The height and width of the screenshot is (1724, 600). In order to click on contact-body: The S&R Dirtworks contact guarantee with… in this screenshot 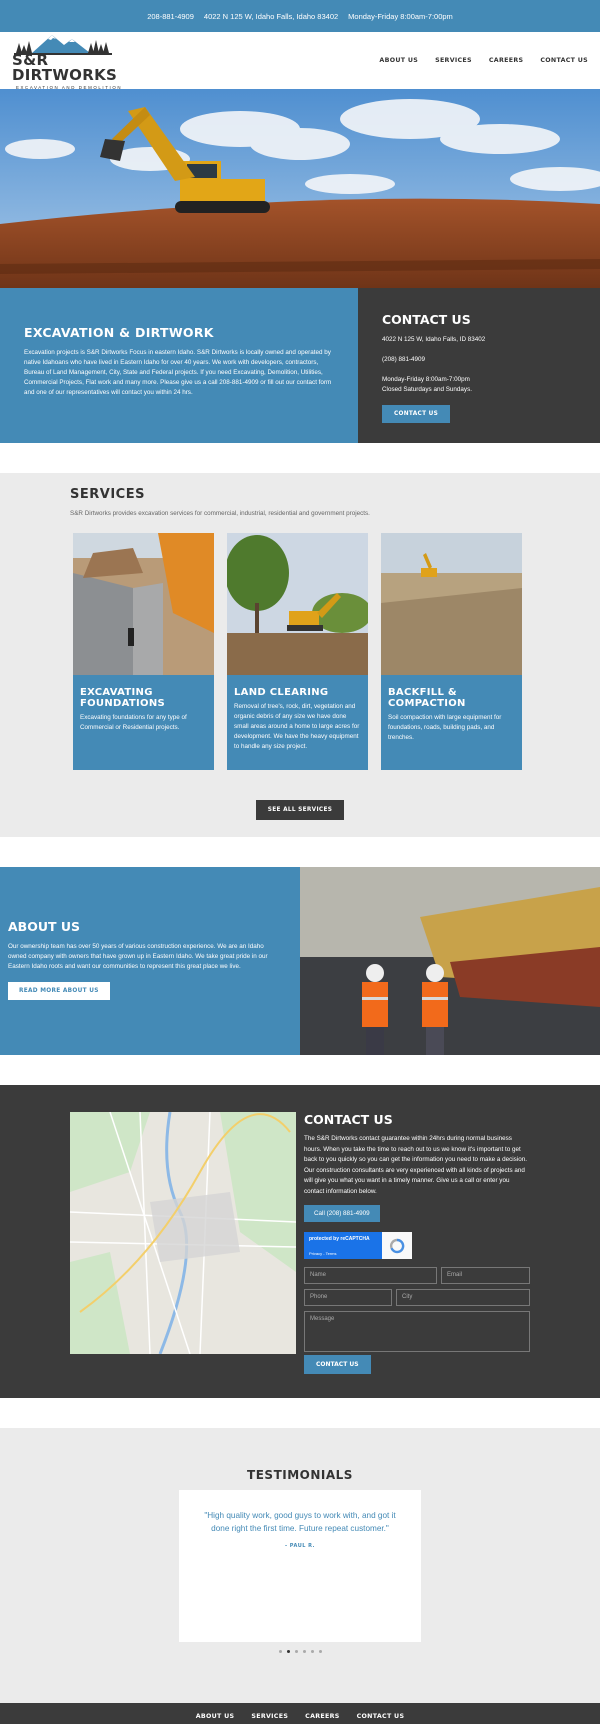, I will do `click(415, 1165)`.